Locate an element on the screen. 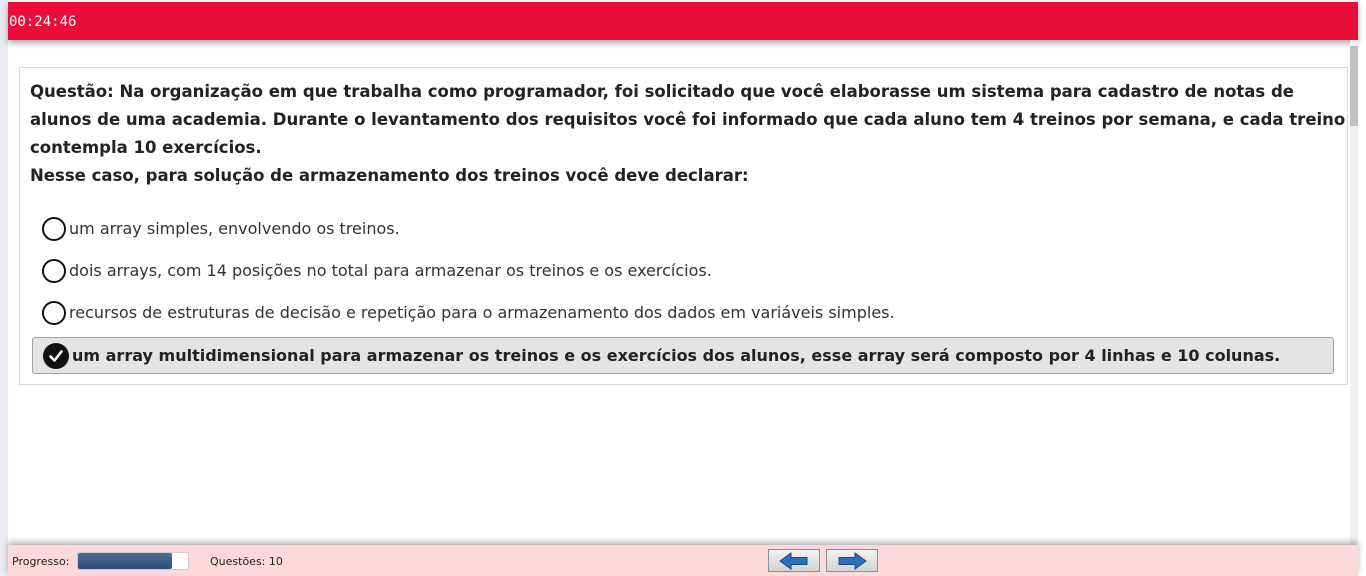 The width and height of the screenshot is (1366, 576). checkmark-icon is located at coordinates (56, 355).